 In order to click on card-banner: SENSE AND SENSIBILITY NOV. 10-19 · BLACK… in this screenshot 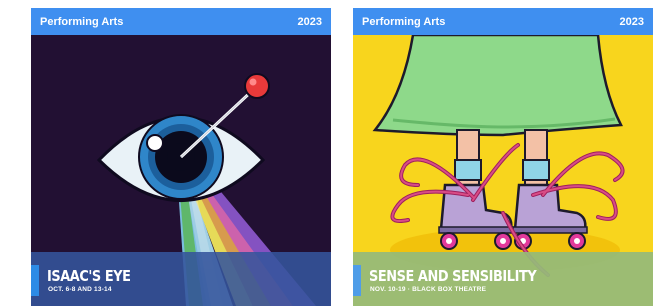, I will do `click(503, 279)`.